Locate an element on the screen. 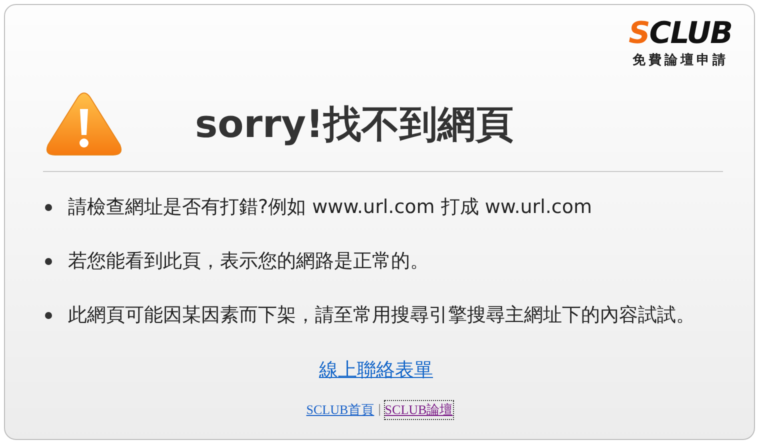 The height and width of the screenshot is (444, 759). bullet-text: 此網頁可能因某因素而下架，請至常用搜尋引擎搜尋主網址下的內容試試。 is located at coordinates (382, 315).